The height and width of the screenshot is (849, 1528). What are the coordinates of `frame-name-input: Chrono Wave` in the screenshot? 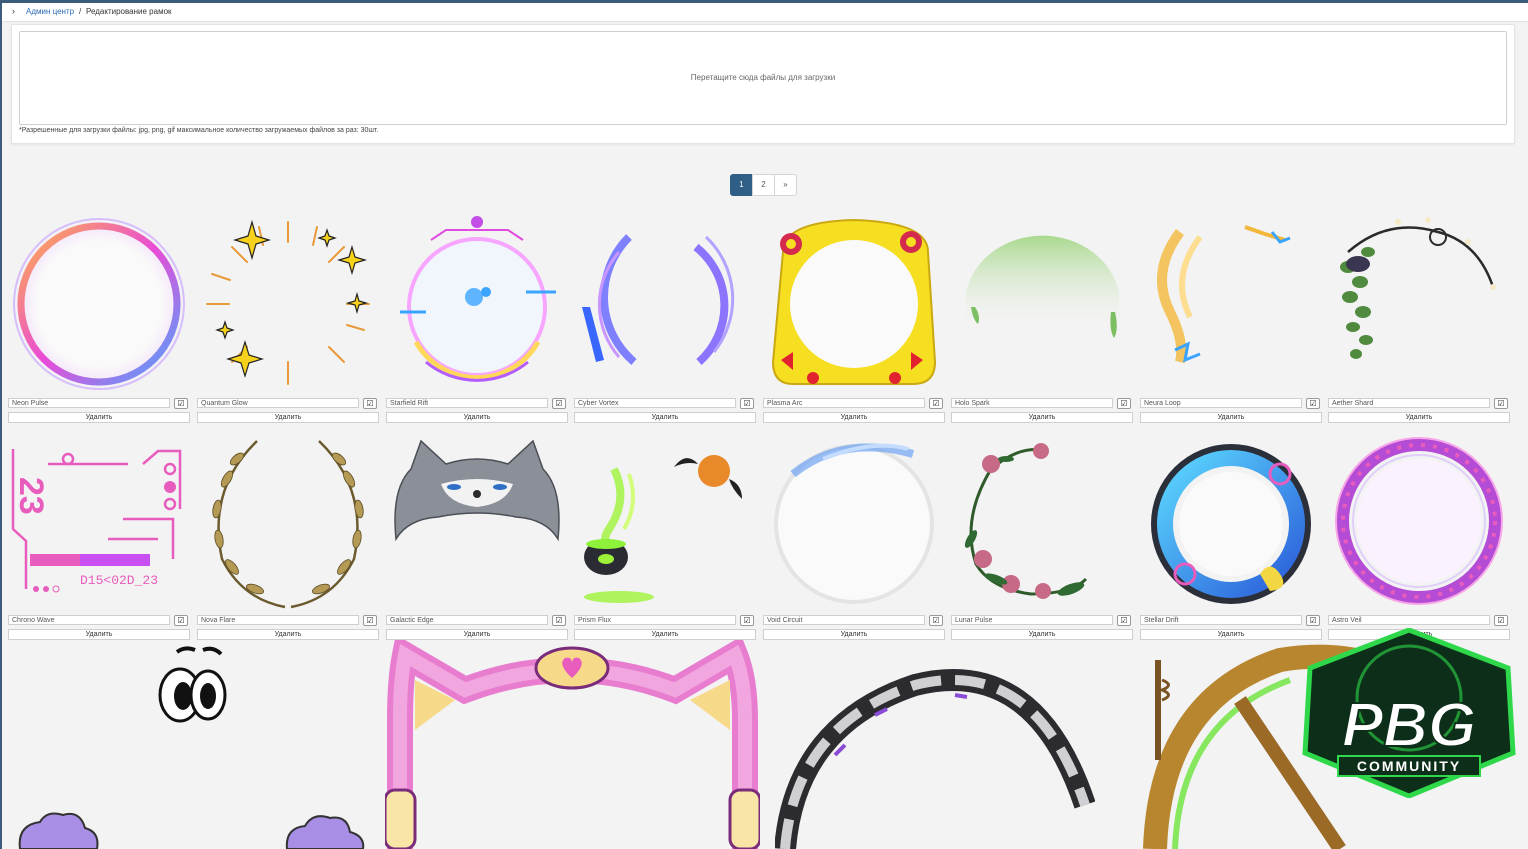 It's located at (89, 620).